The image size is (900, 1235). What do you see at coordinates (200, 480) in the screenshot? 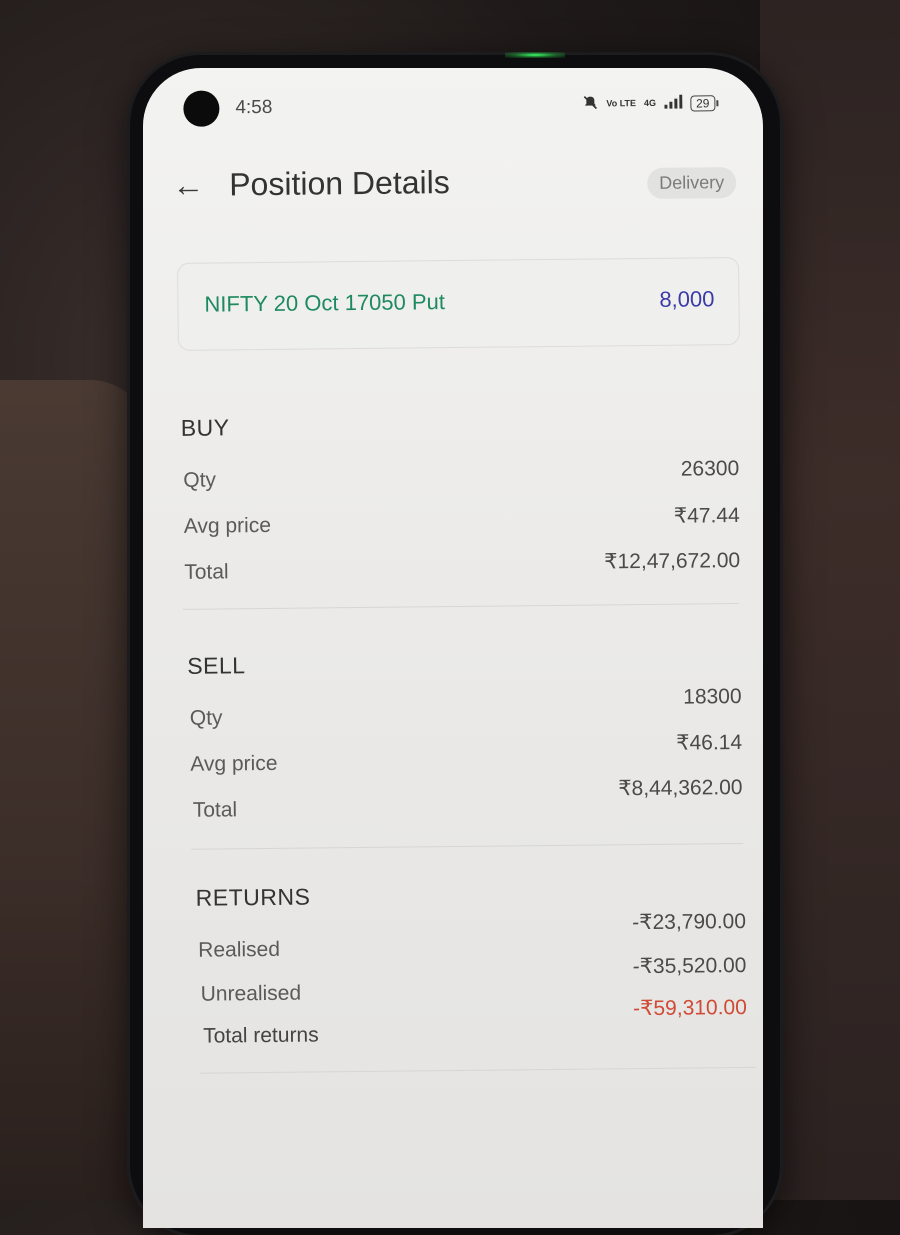
I see `buy-qty-label: Qty` at bounding box center [200, 480].